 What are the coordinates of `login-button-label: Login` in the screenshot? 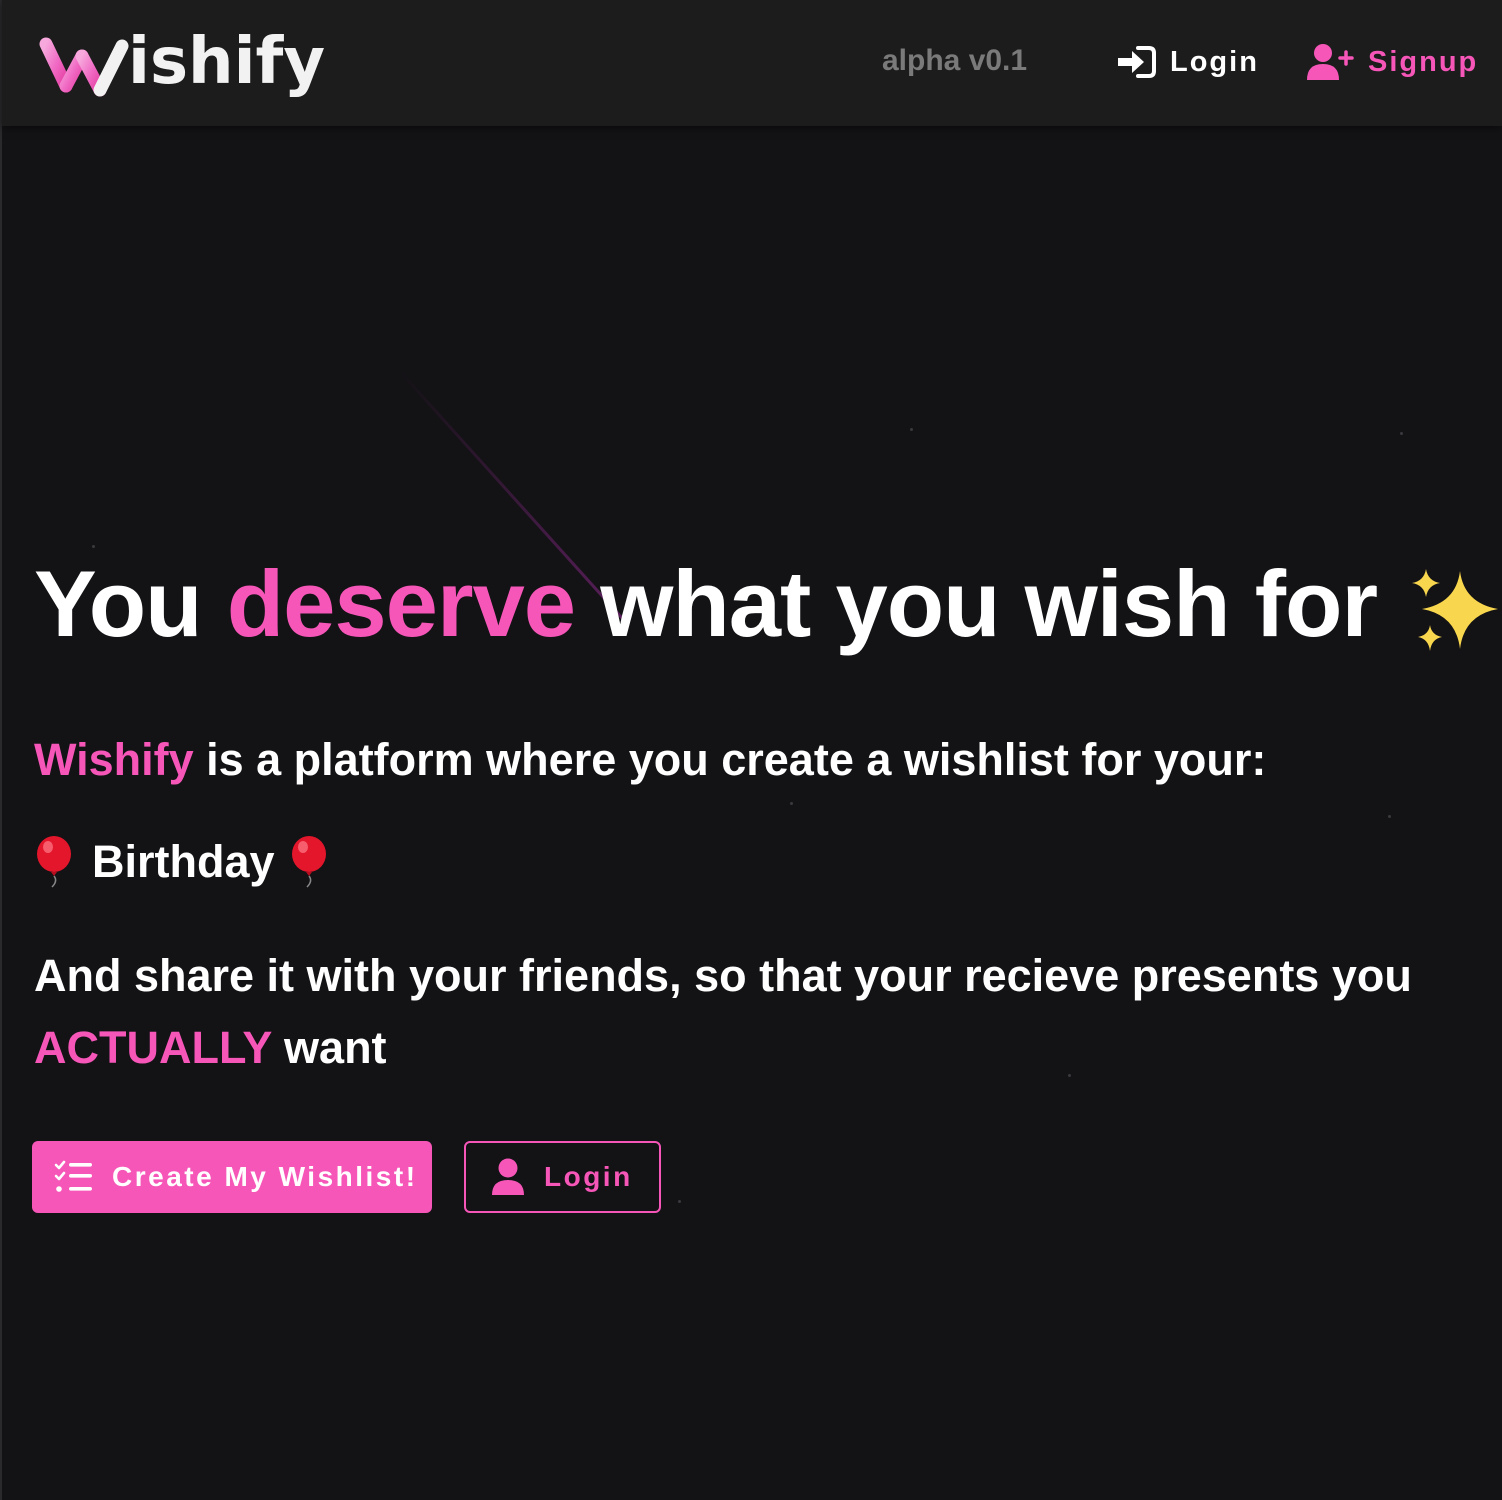 It's located at (588, 1176).